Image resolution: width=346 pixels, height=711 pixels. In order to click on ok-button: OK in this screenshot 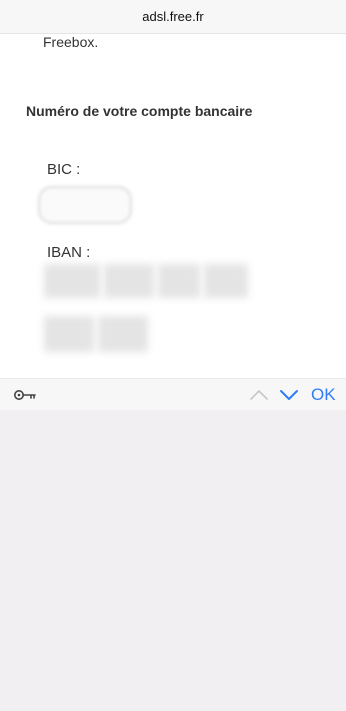, I will do `click(323, 395)`.